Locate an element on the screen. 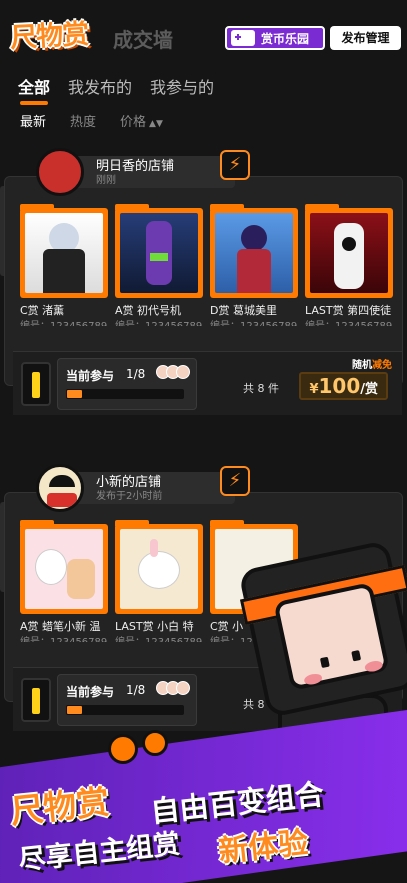 Image resolution: width=407 pixels, height=883 pixels. sort-latest: 最新 is located at coordinates (33, 120).